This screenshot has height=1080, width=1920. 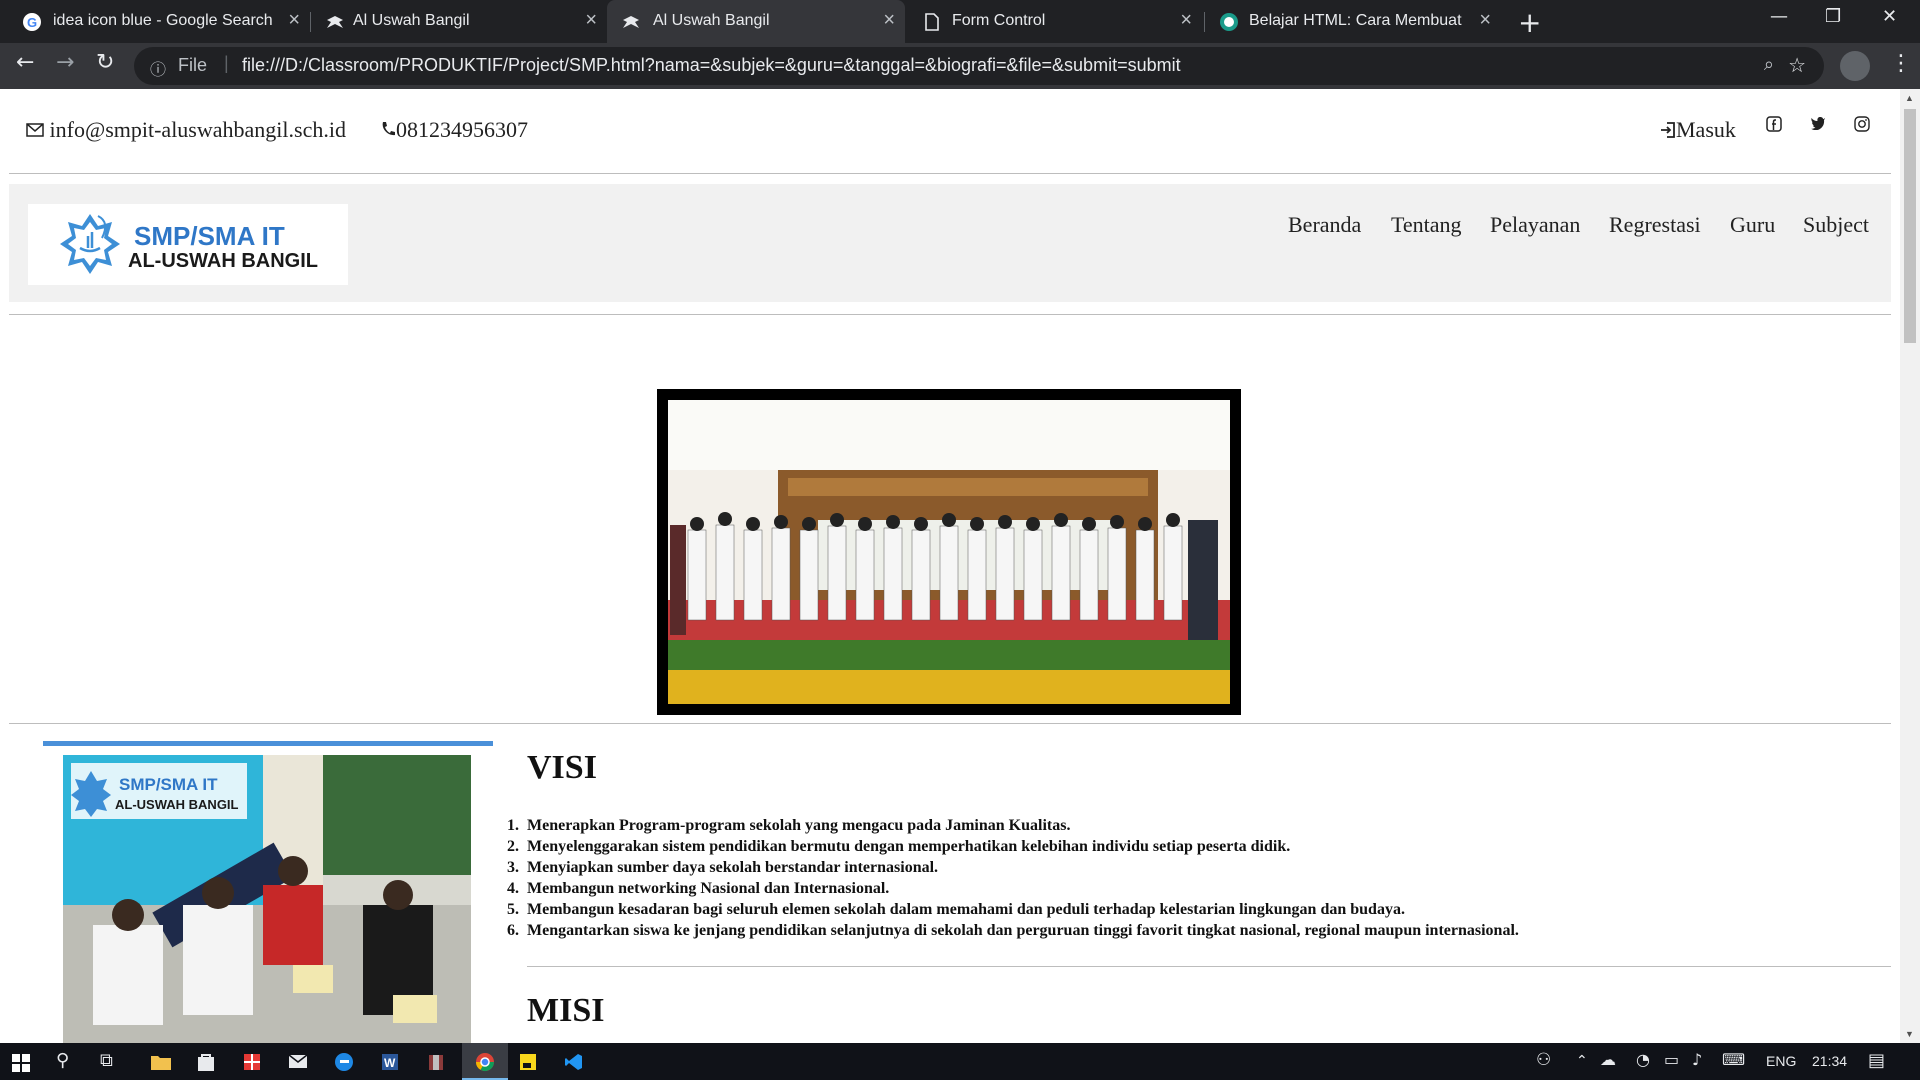 I want to click on login-icon, so click(x=1668, y=130).